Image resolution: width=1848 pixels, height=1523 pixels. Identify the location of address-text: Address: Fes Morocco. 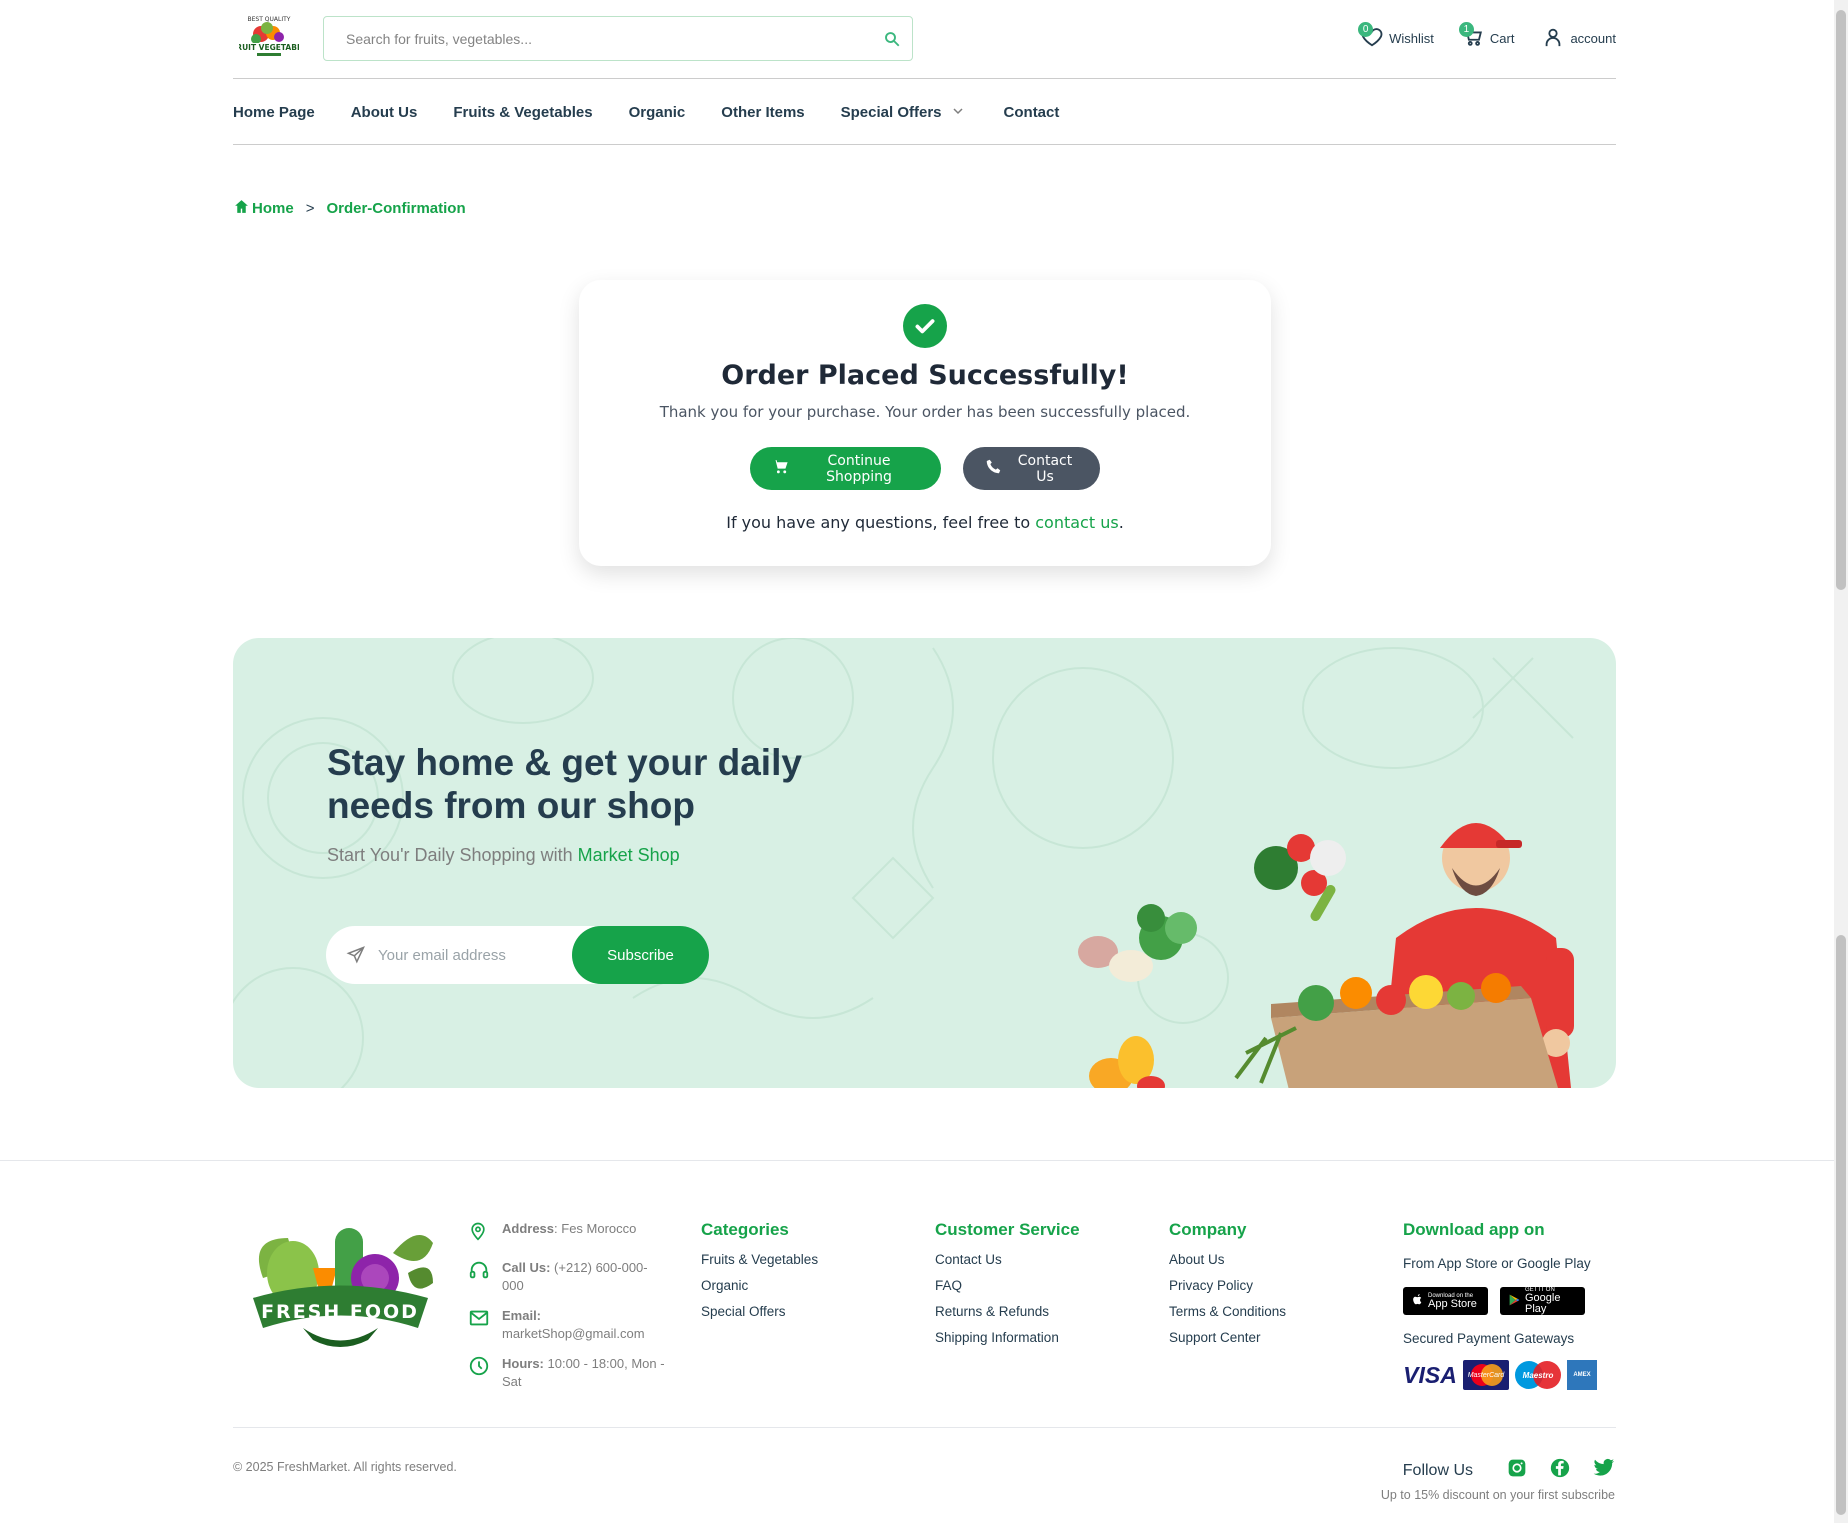
(569, 1233).